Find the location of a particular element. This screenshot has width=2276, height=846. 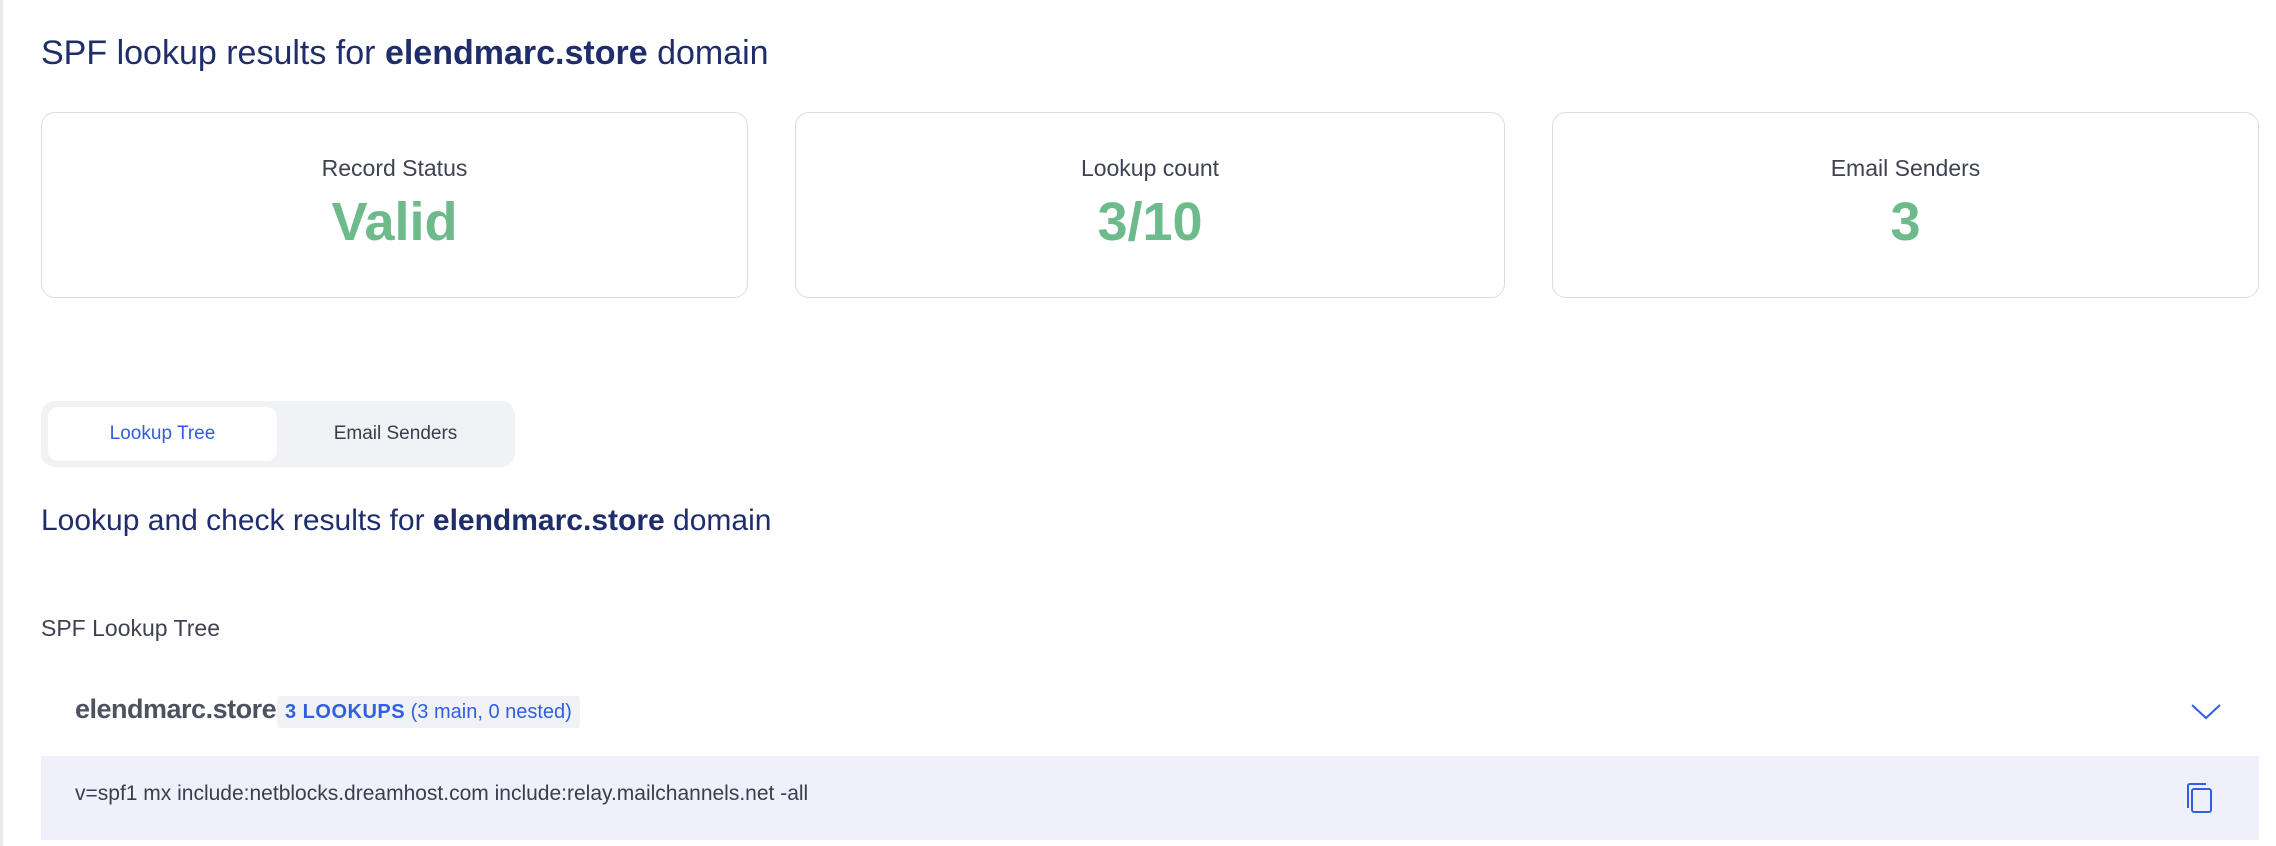

lookups-badge: 3 LOOKUPS (3 main, 0 nested) is located at coordinates (428, 712).